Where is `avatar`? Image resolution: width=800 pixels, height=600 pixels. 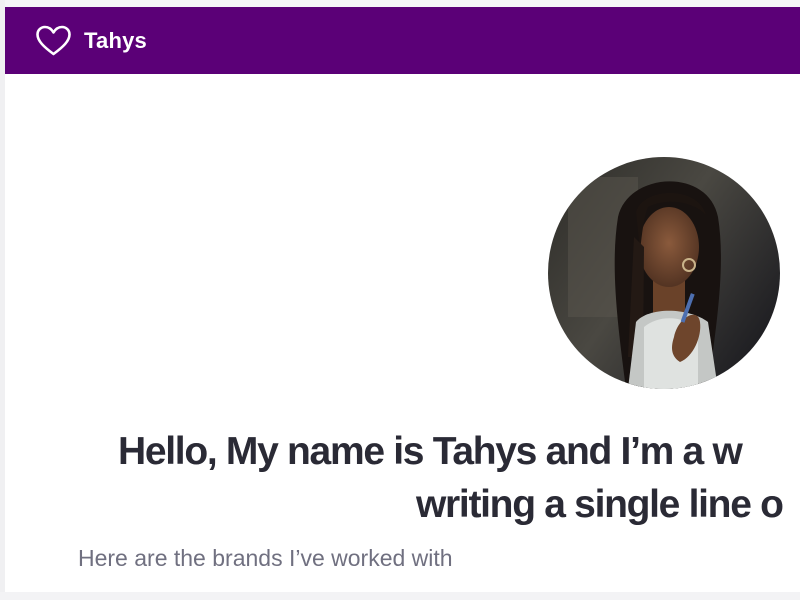 avatar is located at coordinates (664, 273).